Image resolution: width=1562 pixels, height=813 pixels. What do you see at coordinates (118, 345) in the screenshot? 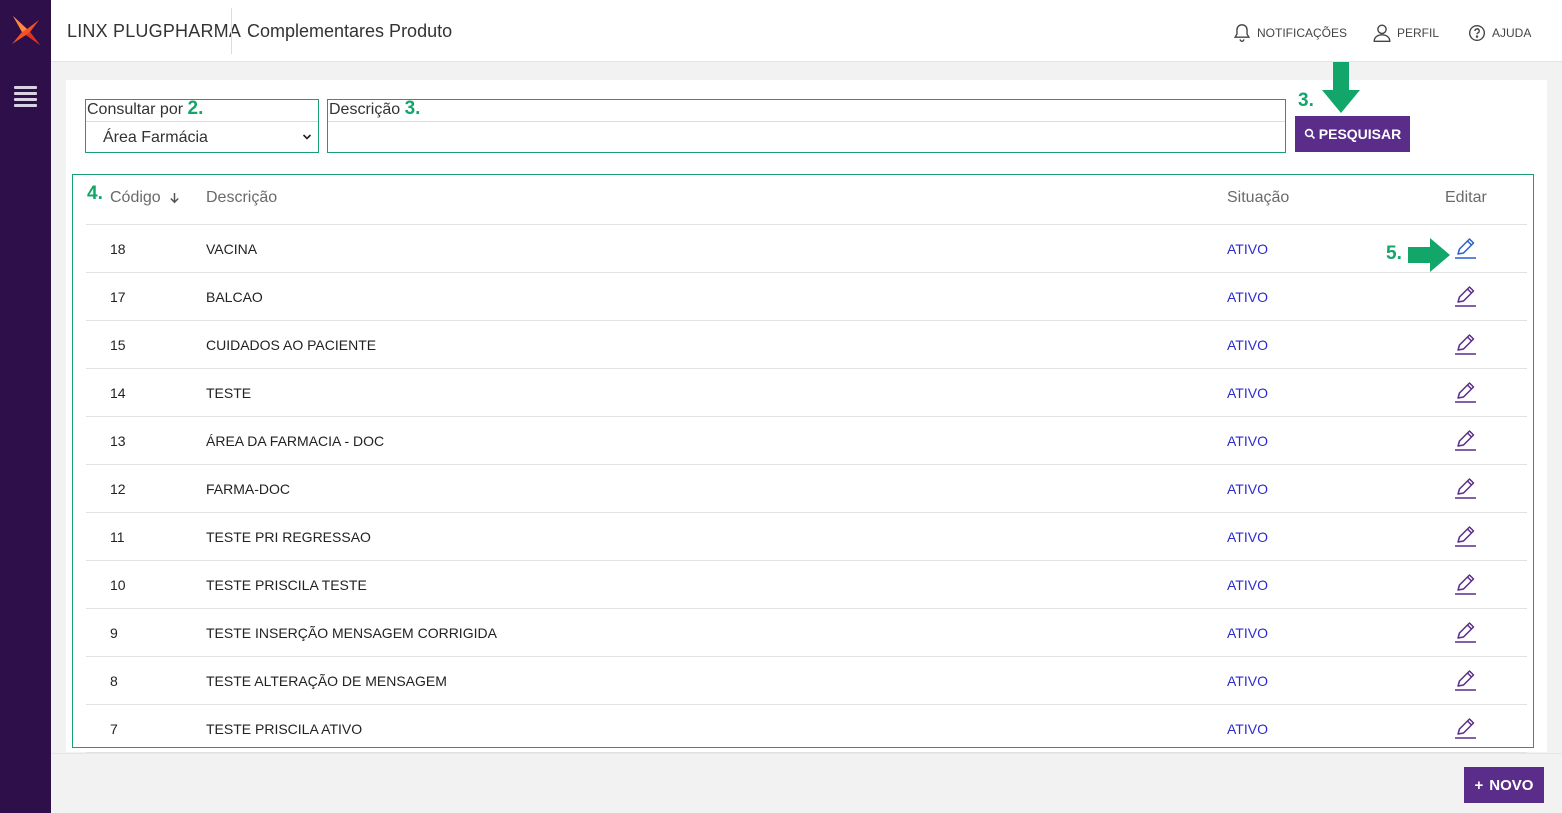
I see `cell-code: 15` at bounding box center [118, 345].